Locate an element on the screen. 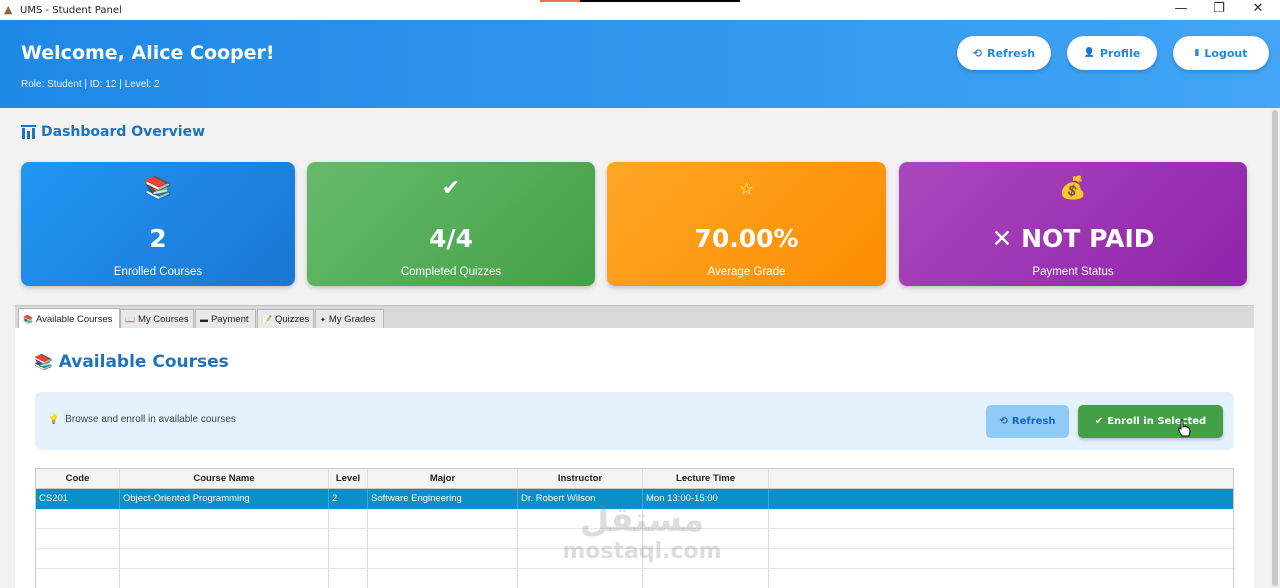  logout-button: ▮ Logout is located at coordinates (1221, 53).